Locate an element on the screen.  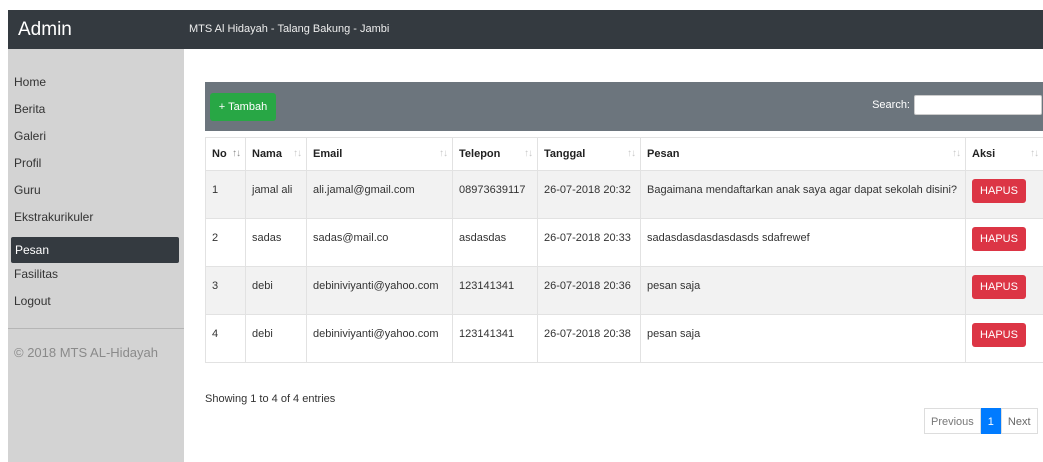
sidebar-item-label: Logout is located at coordinates (32, 301).